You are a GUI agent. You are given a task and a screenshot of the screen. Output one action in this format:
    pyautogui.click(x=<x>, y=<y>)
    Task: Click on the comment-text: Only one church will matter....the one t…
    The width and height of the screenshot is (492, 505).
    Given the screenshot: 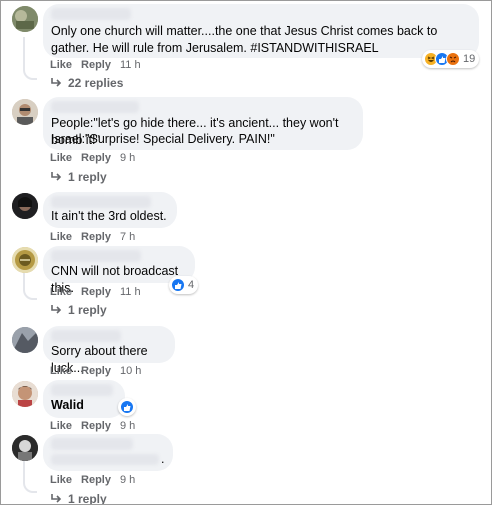 What is the action you would take?
    pyautogui.click(x=244, y=39)
    